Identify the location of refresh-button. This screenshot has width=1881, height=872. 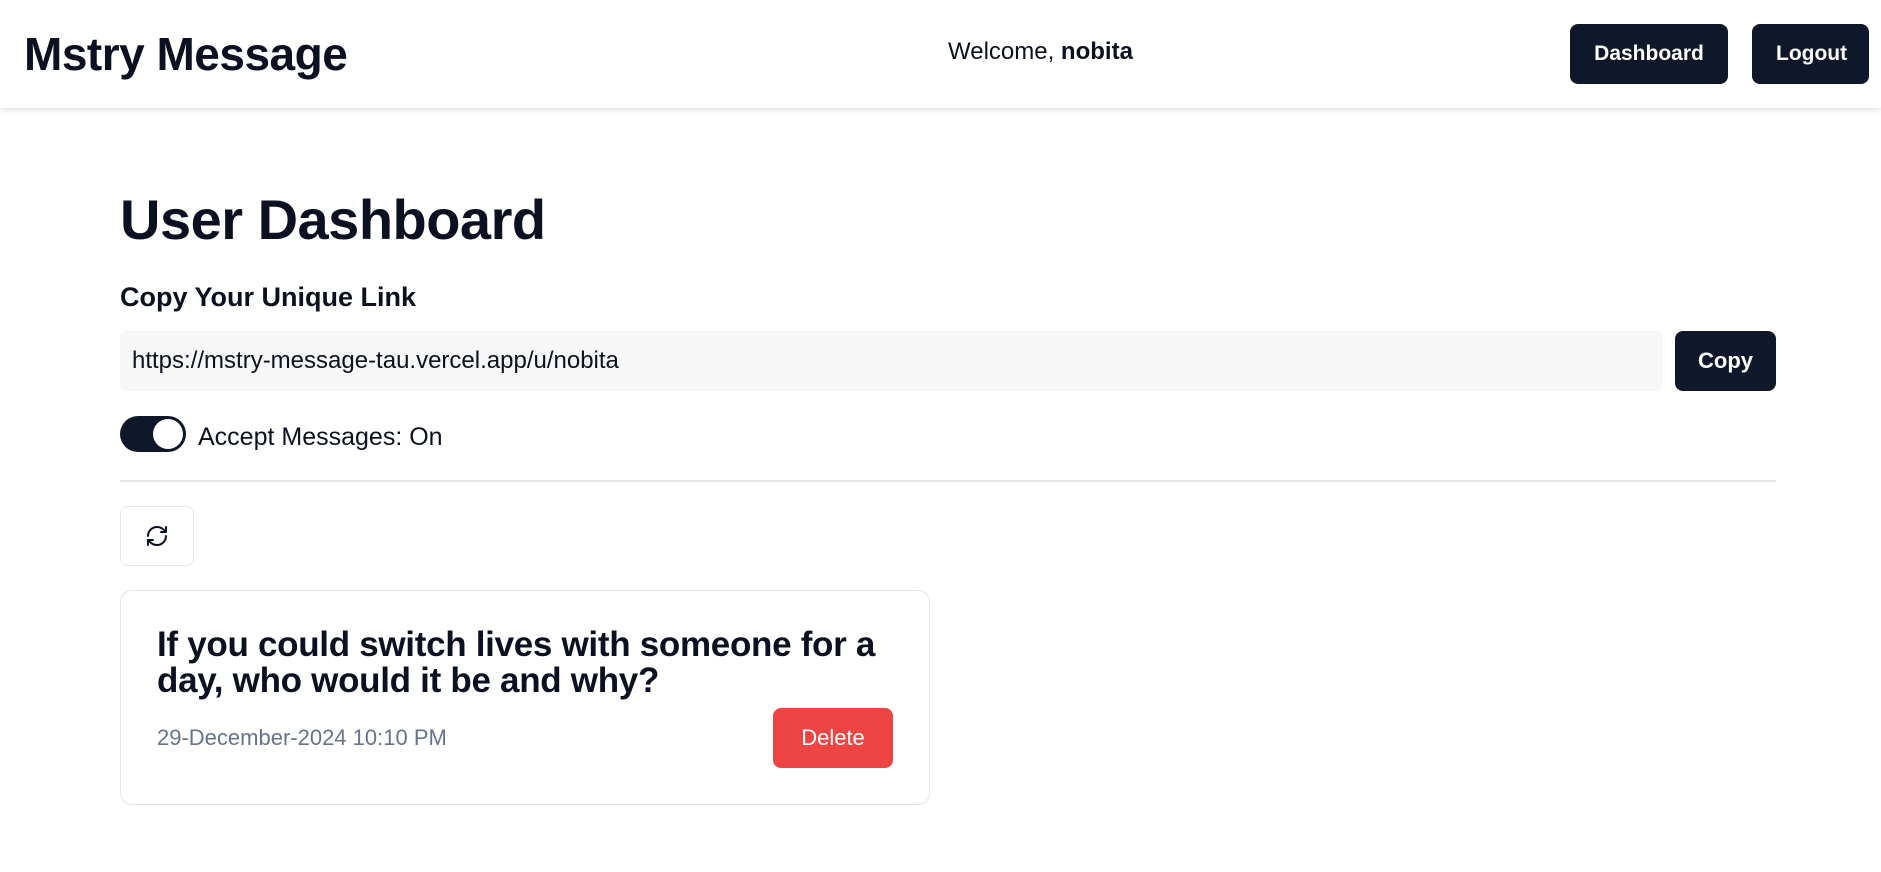
(157, 536).